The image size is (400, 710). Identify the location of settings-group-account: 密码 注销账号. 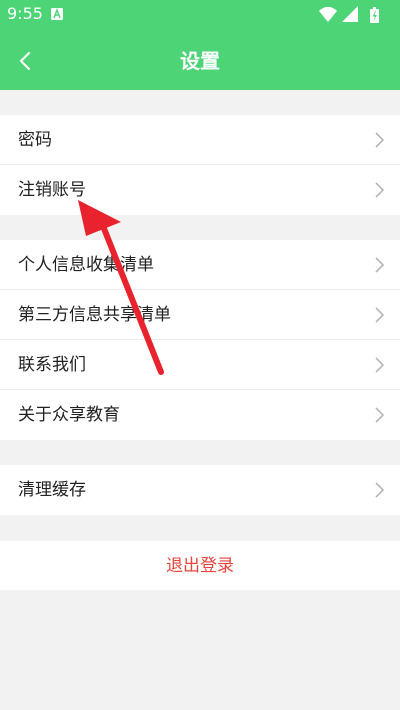
(200, 165).